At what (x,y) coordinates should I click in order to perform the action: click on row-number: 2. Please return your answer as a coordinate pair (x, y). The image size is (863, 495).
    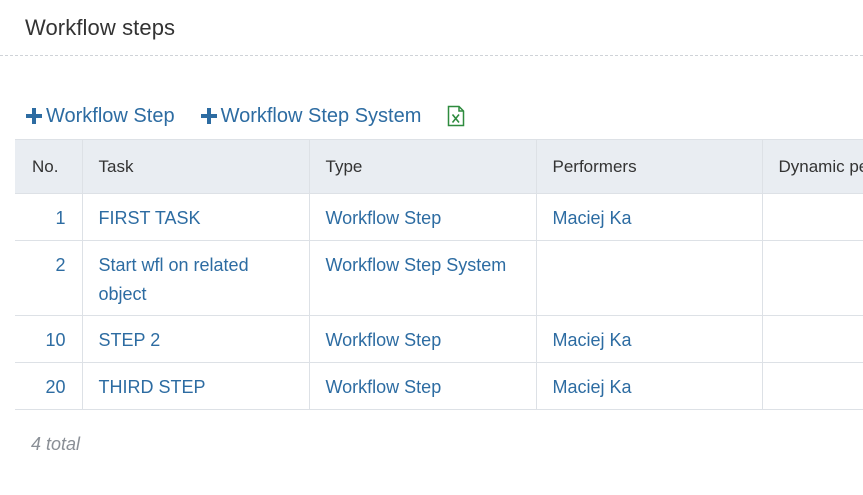
    Looking at the image, I should click on (49, 278).